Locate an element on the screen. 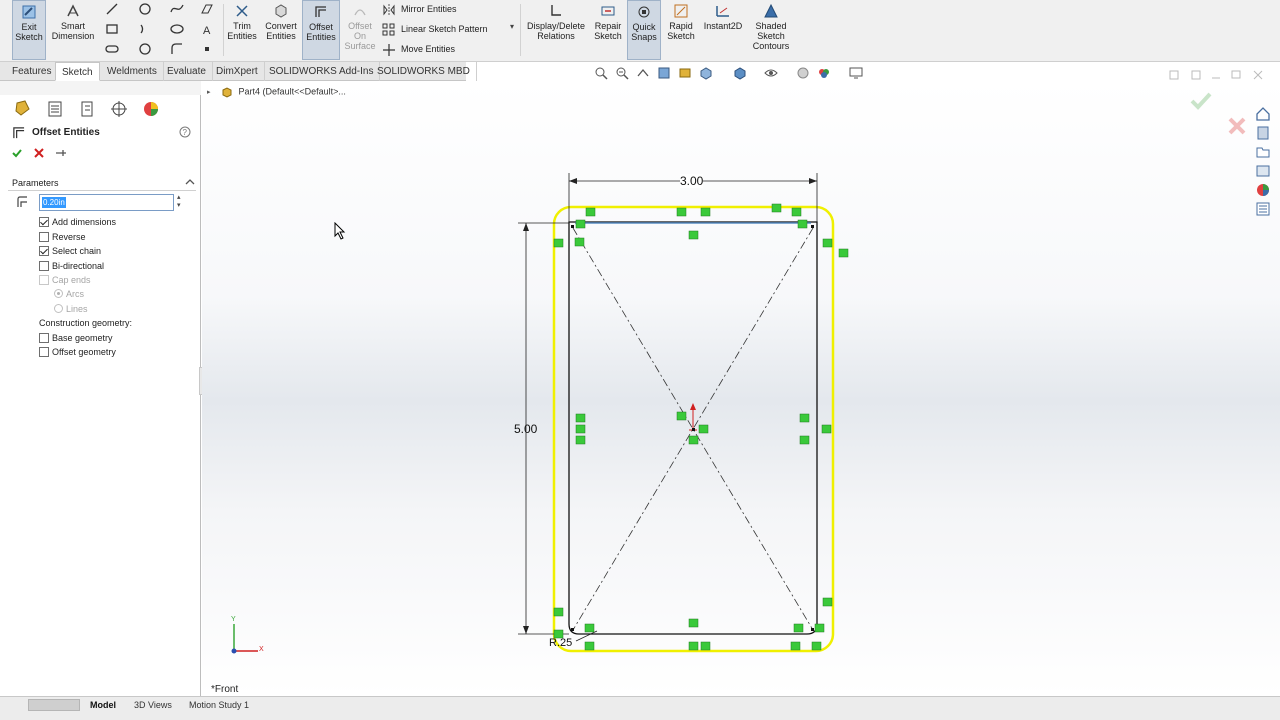 The height and width of the screenshot is (720, 1280). bi-directional-checkbox is located at coordinates (44, 266).